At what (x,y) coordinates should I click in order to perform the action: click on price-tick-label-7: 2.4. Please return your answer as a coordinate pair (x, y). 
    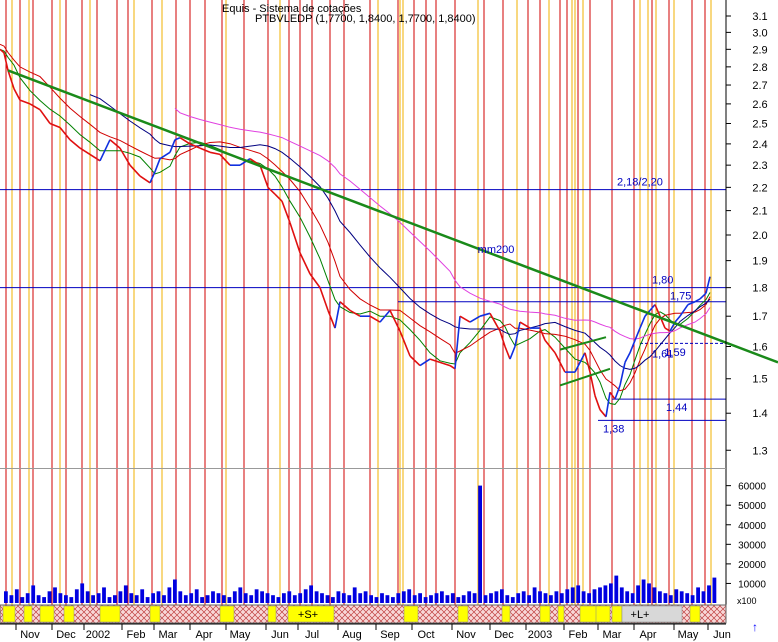
    Looking at the image, I should click on (759, 145).